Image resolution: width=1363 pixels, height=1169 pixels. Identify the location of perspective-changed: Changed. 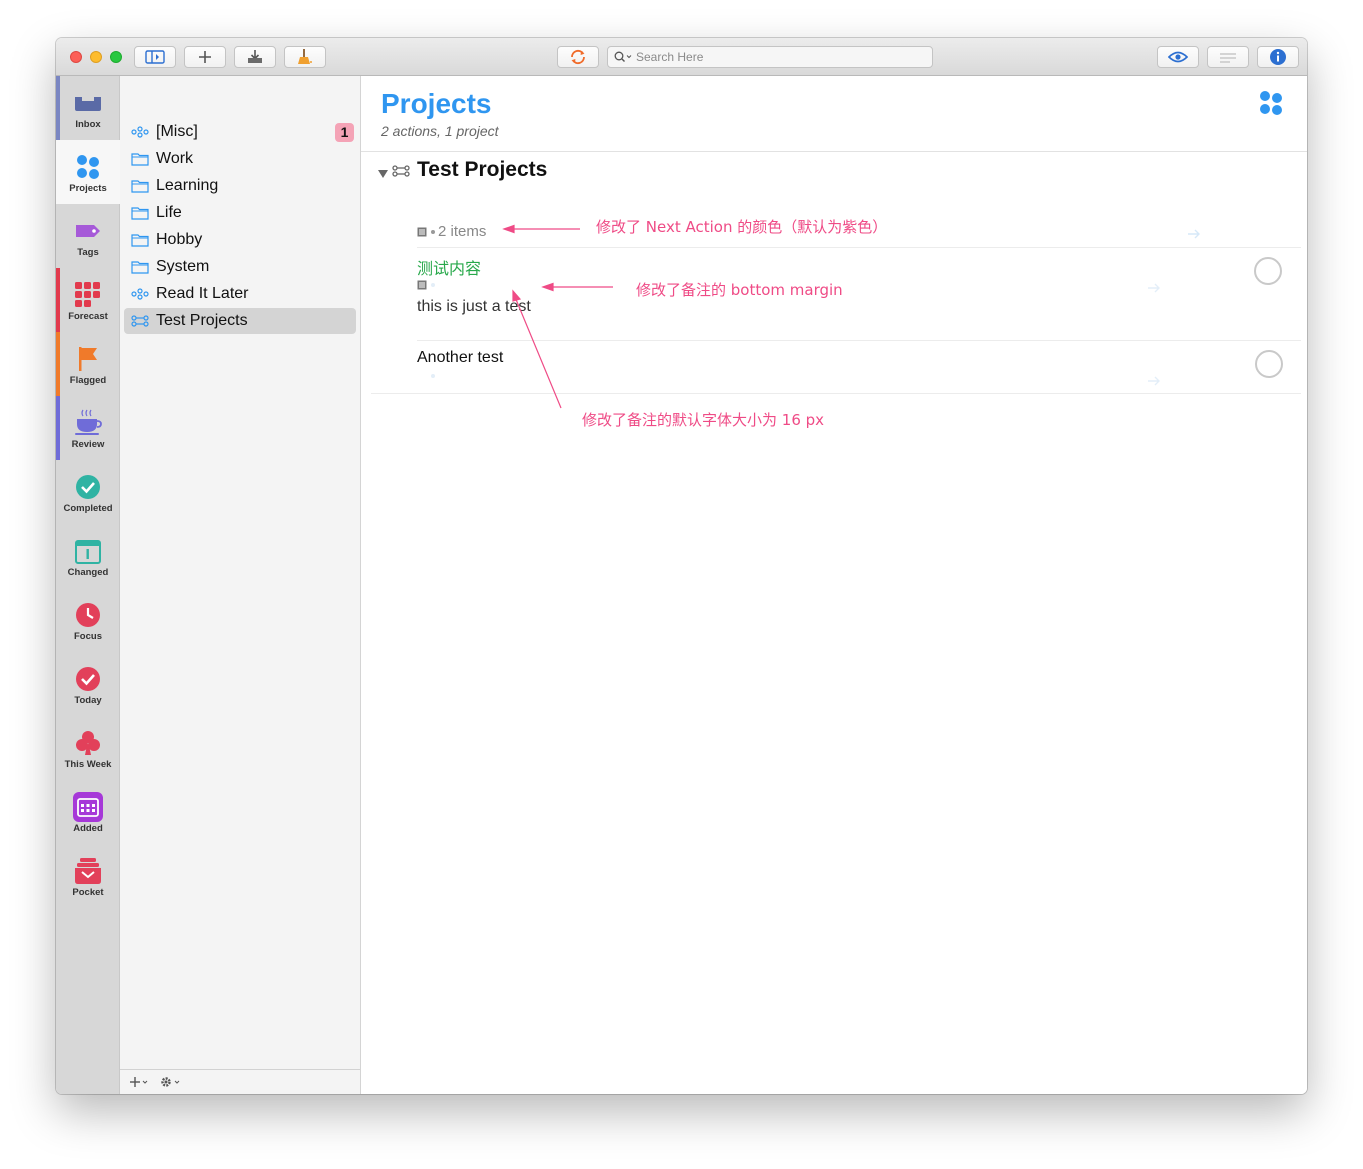
(88, 556).